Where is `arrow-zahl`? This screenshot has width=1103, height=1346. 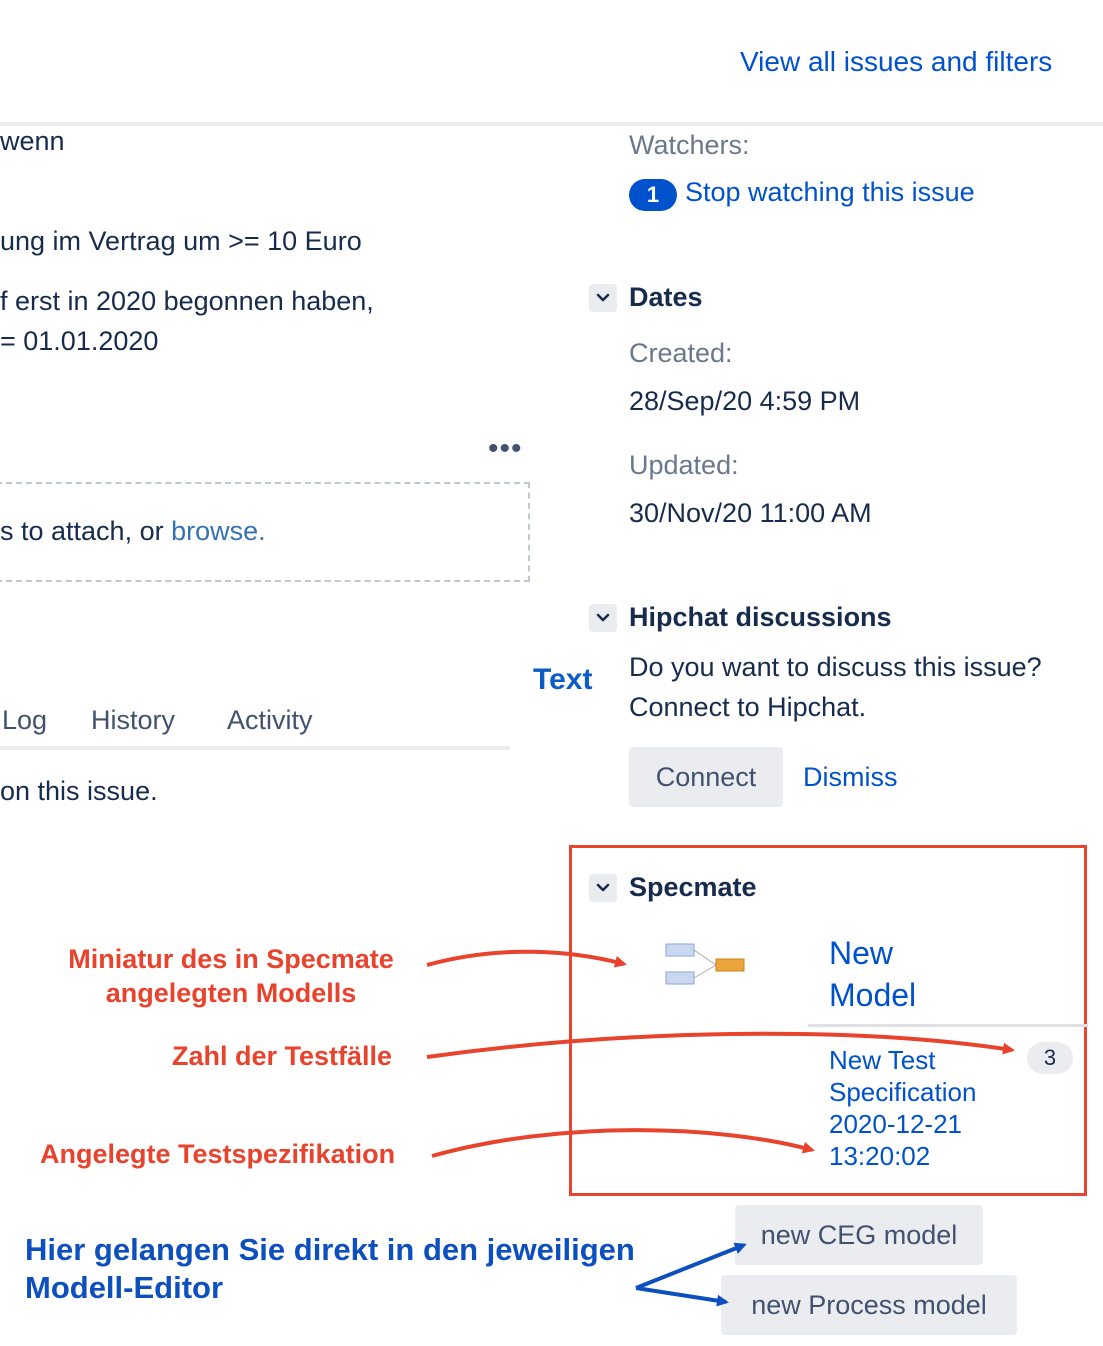
arrow-zahl is located at coordinates (720, 1045).